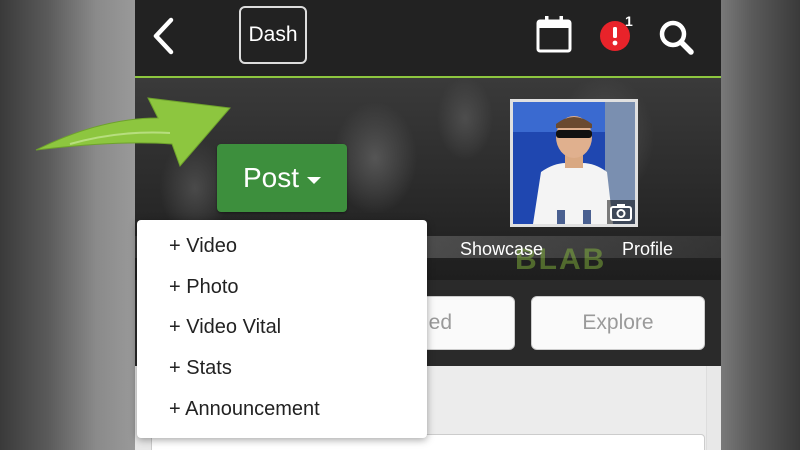  I want to click on menu-item-video: + Video, so click(282, 246).